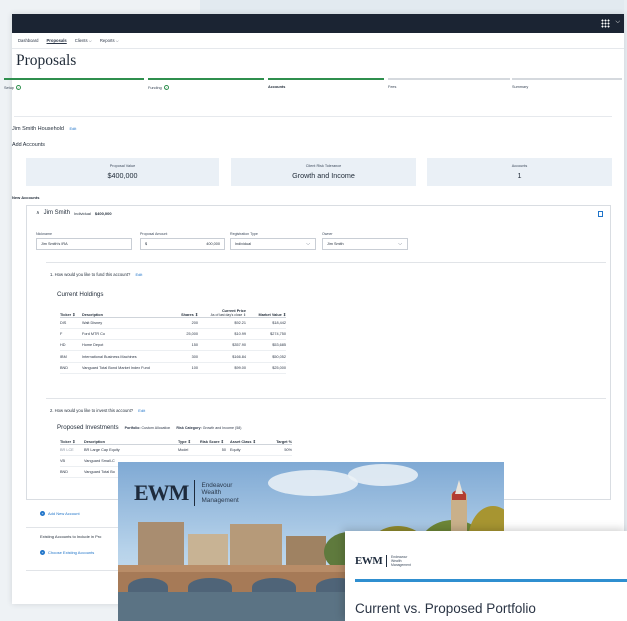 The width and height of the screenshot is (627, 621). I want to click on add-accounts-heading: Add Accounts, so click(28, 145).